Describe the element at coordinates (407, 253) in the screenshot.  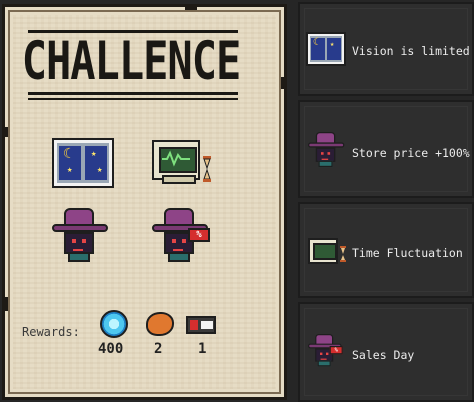
I see `modifier-label: Time Fluctuation` at that location.